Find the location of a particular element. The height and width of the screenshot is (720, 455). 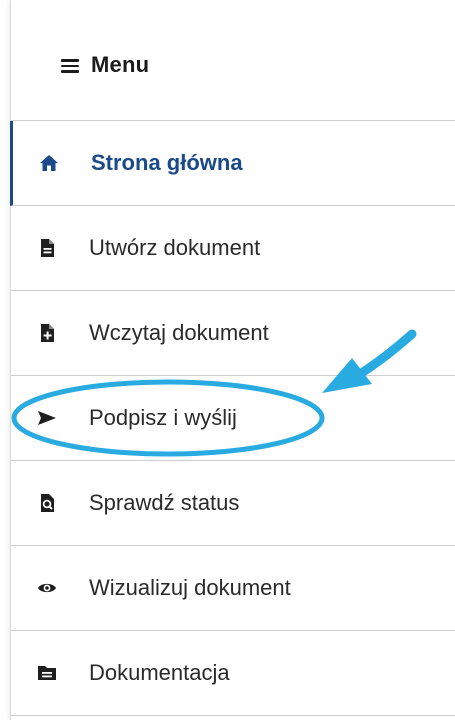

nav-item-label: Sprawdź status is located at coordinates (164, 502).